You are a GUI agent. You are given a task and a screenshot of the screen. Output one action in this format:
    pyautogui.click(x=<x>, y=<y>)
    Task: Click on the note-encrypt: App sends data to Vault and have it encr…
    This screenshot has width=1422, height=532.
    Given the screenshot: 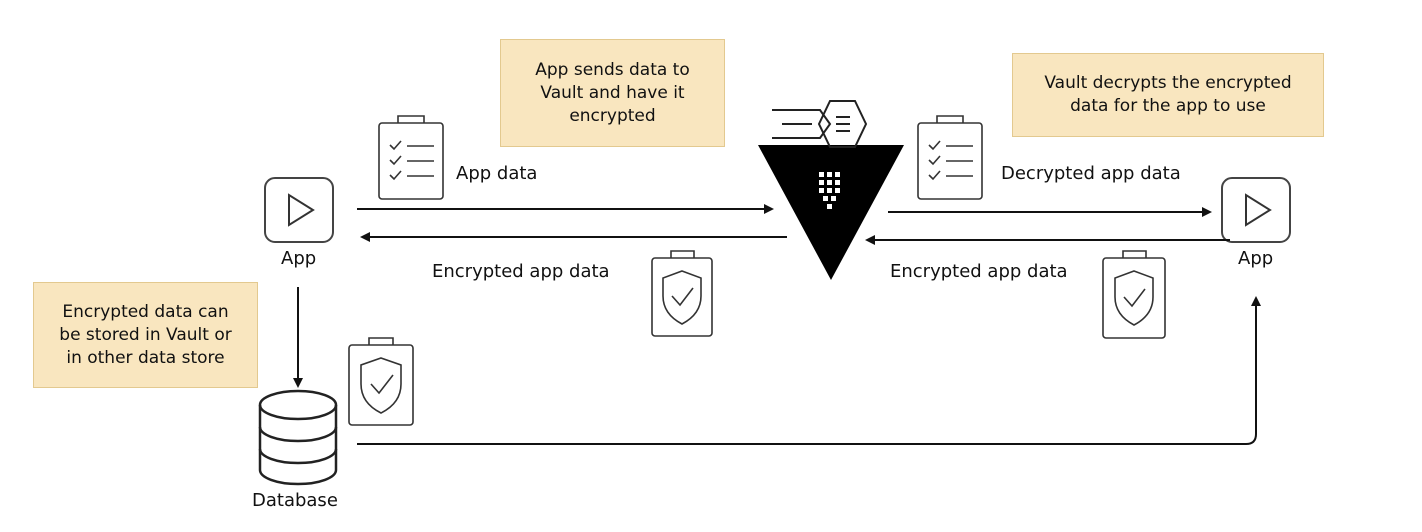 What is the action you would take?
    pyautogui.click(x=612, y=93)
    